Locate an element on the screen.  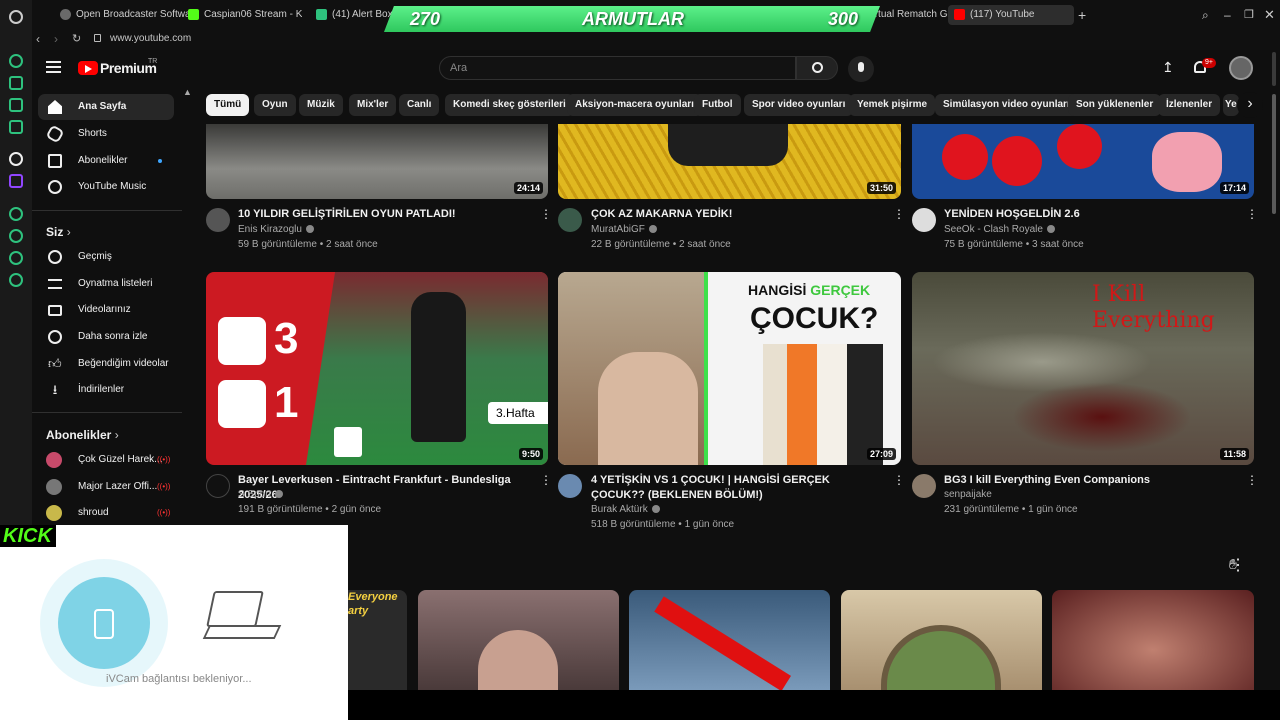
sidebar-you-heading: Siz › is located at coordinates (58, 232).